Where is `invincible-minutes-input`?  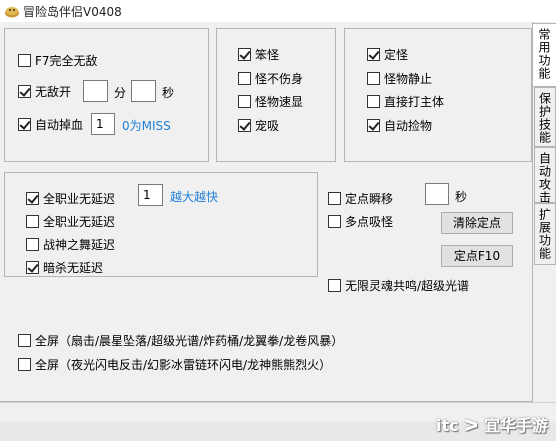 invincible-minutes-input is located at coordinates (95, 91).